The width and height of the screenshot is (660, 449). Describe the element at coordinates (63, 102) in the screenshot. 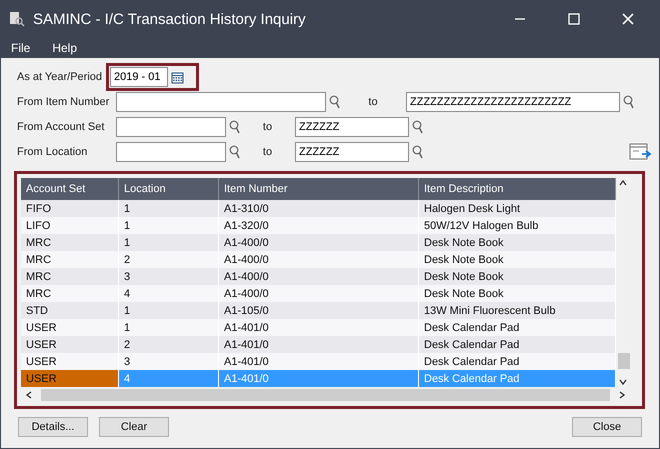

I see `field-label: From Item Number` at that location.